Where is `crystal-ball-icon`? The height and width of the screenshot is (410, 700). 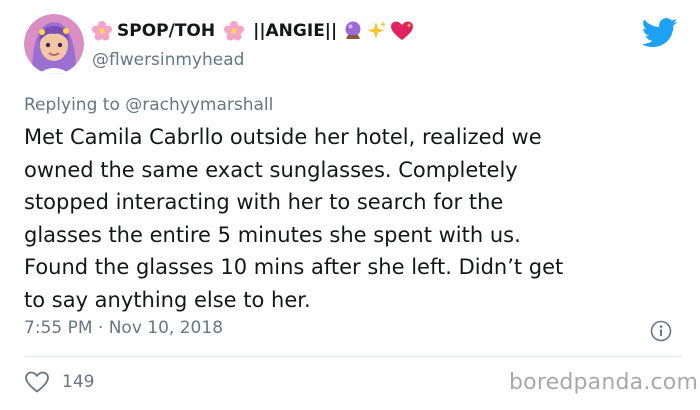
crystal-ball-icon is located at coordinates (353, 31).